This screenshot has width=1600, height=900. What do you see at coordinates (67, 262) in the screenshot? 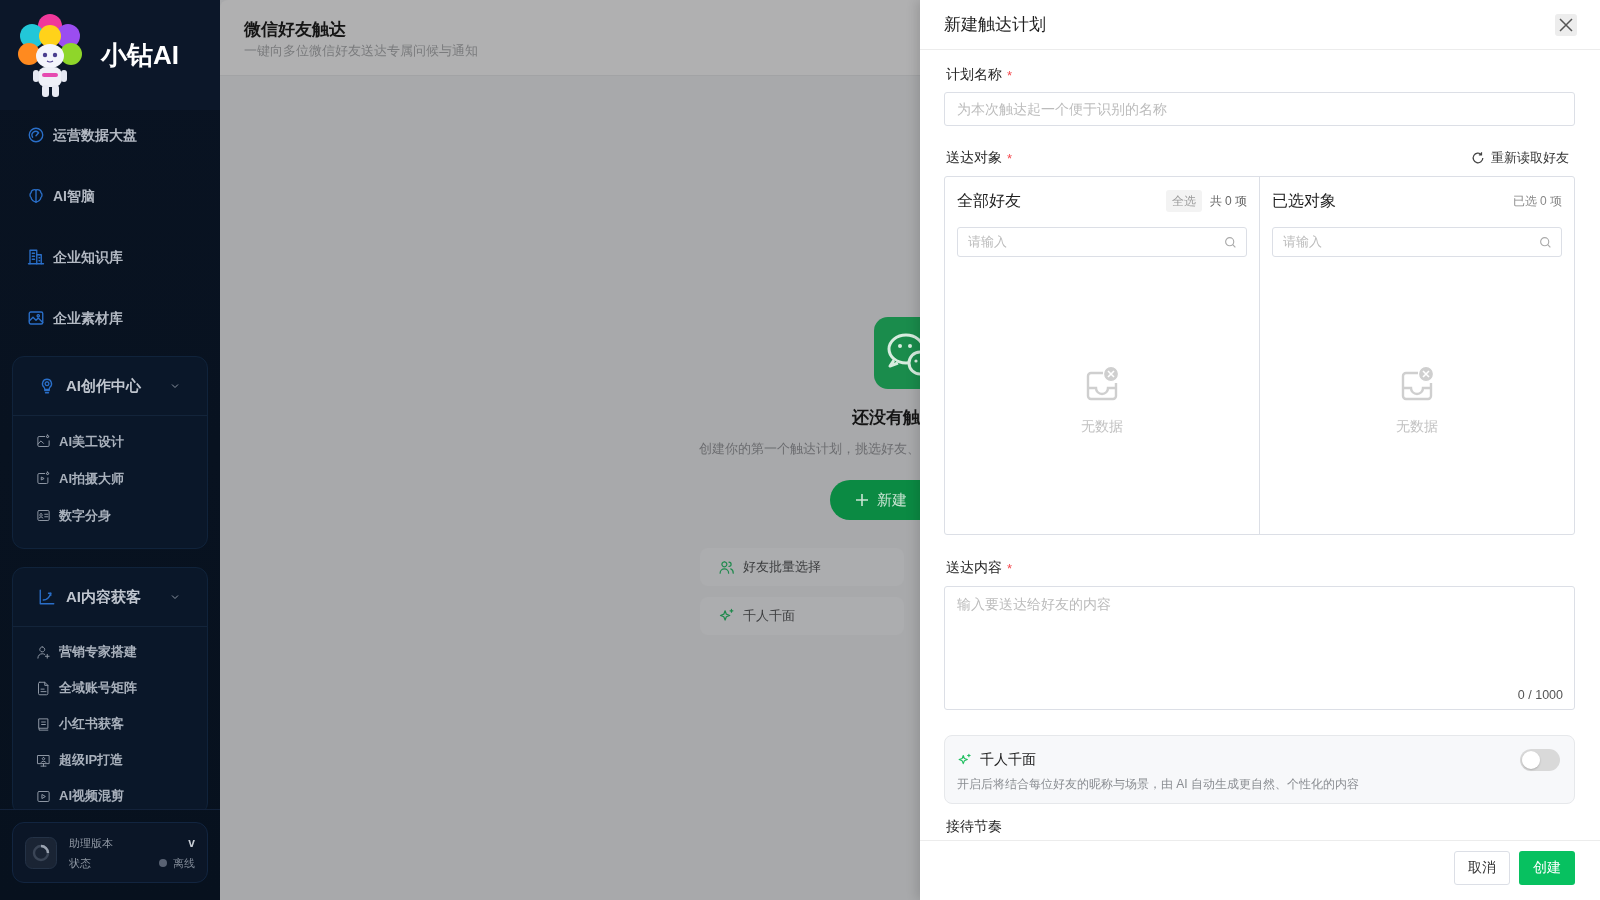
I see `nav-item: 企业知识库` at bounding box center [67, 262].